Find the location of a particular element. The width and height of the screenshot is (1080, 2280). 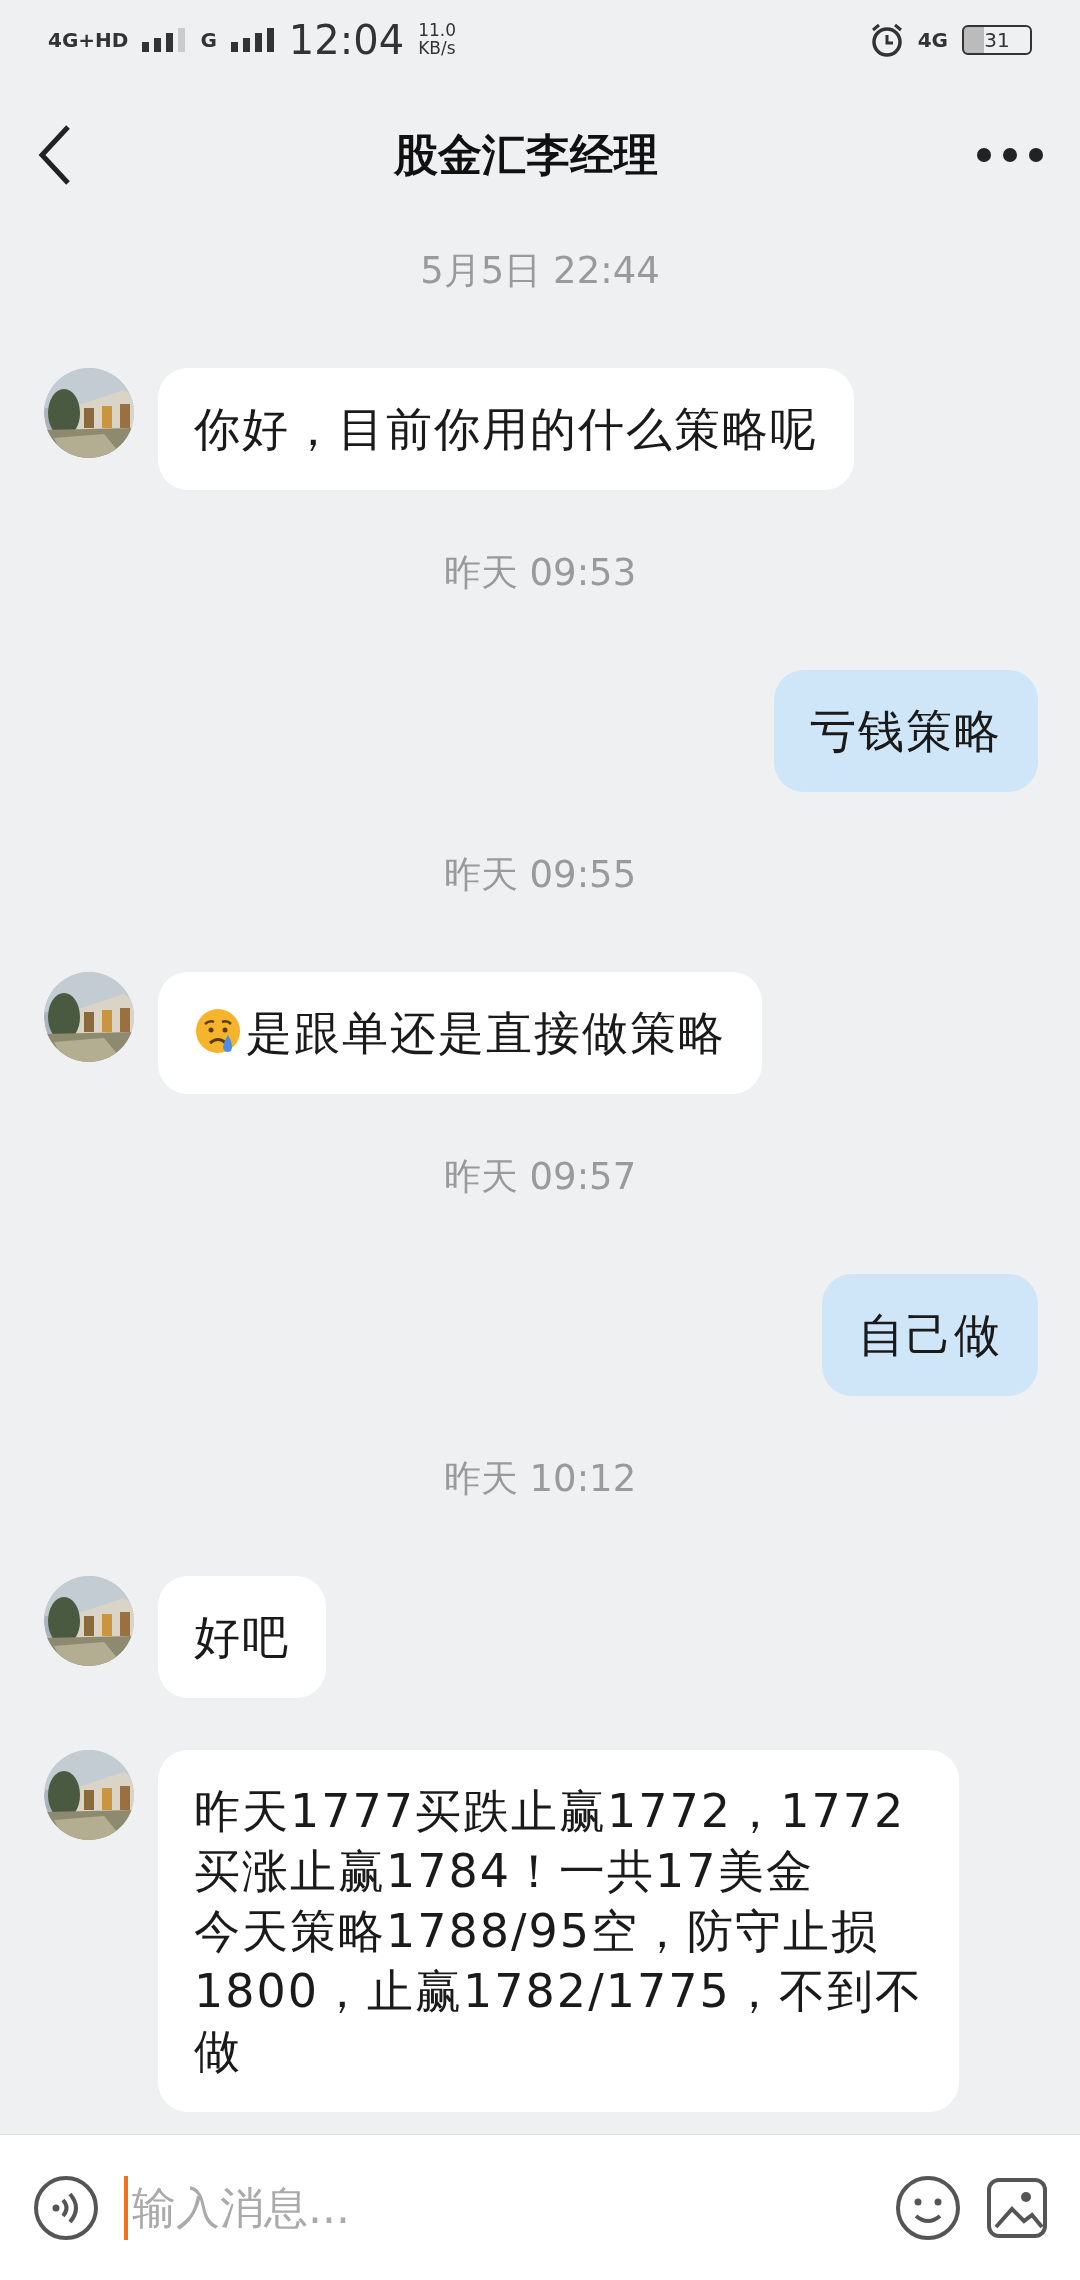

more-button is located at coordinates (1010, 155).